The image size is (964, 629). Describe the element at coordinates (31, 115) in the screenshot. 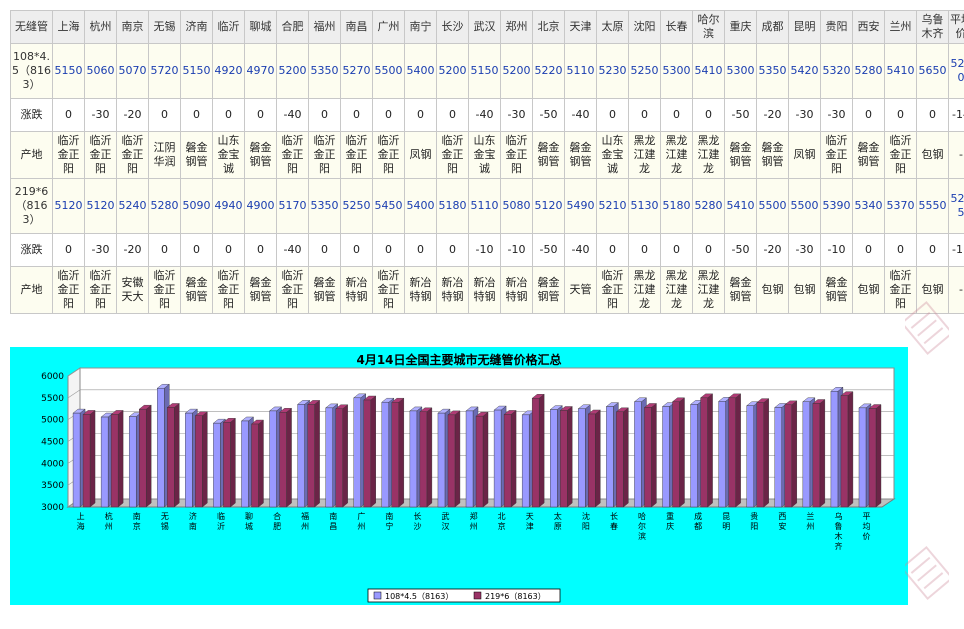

I see `row-label: 涨跌` at that location.